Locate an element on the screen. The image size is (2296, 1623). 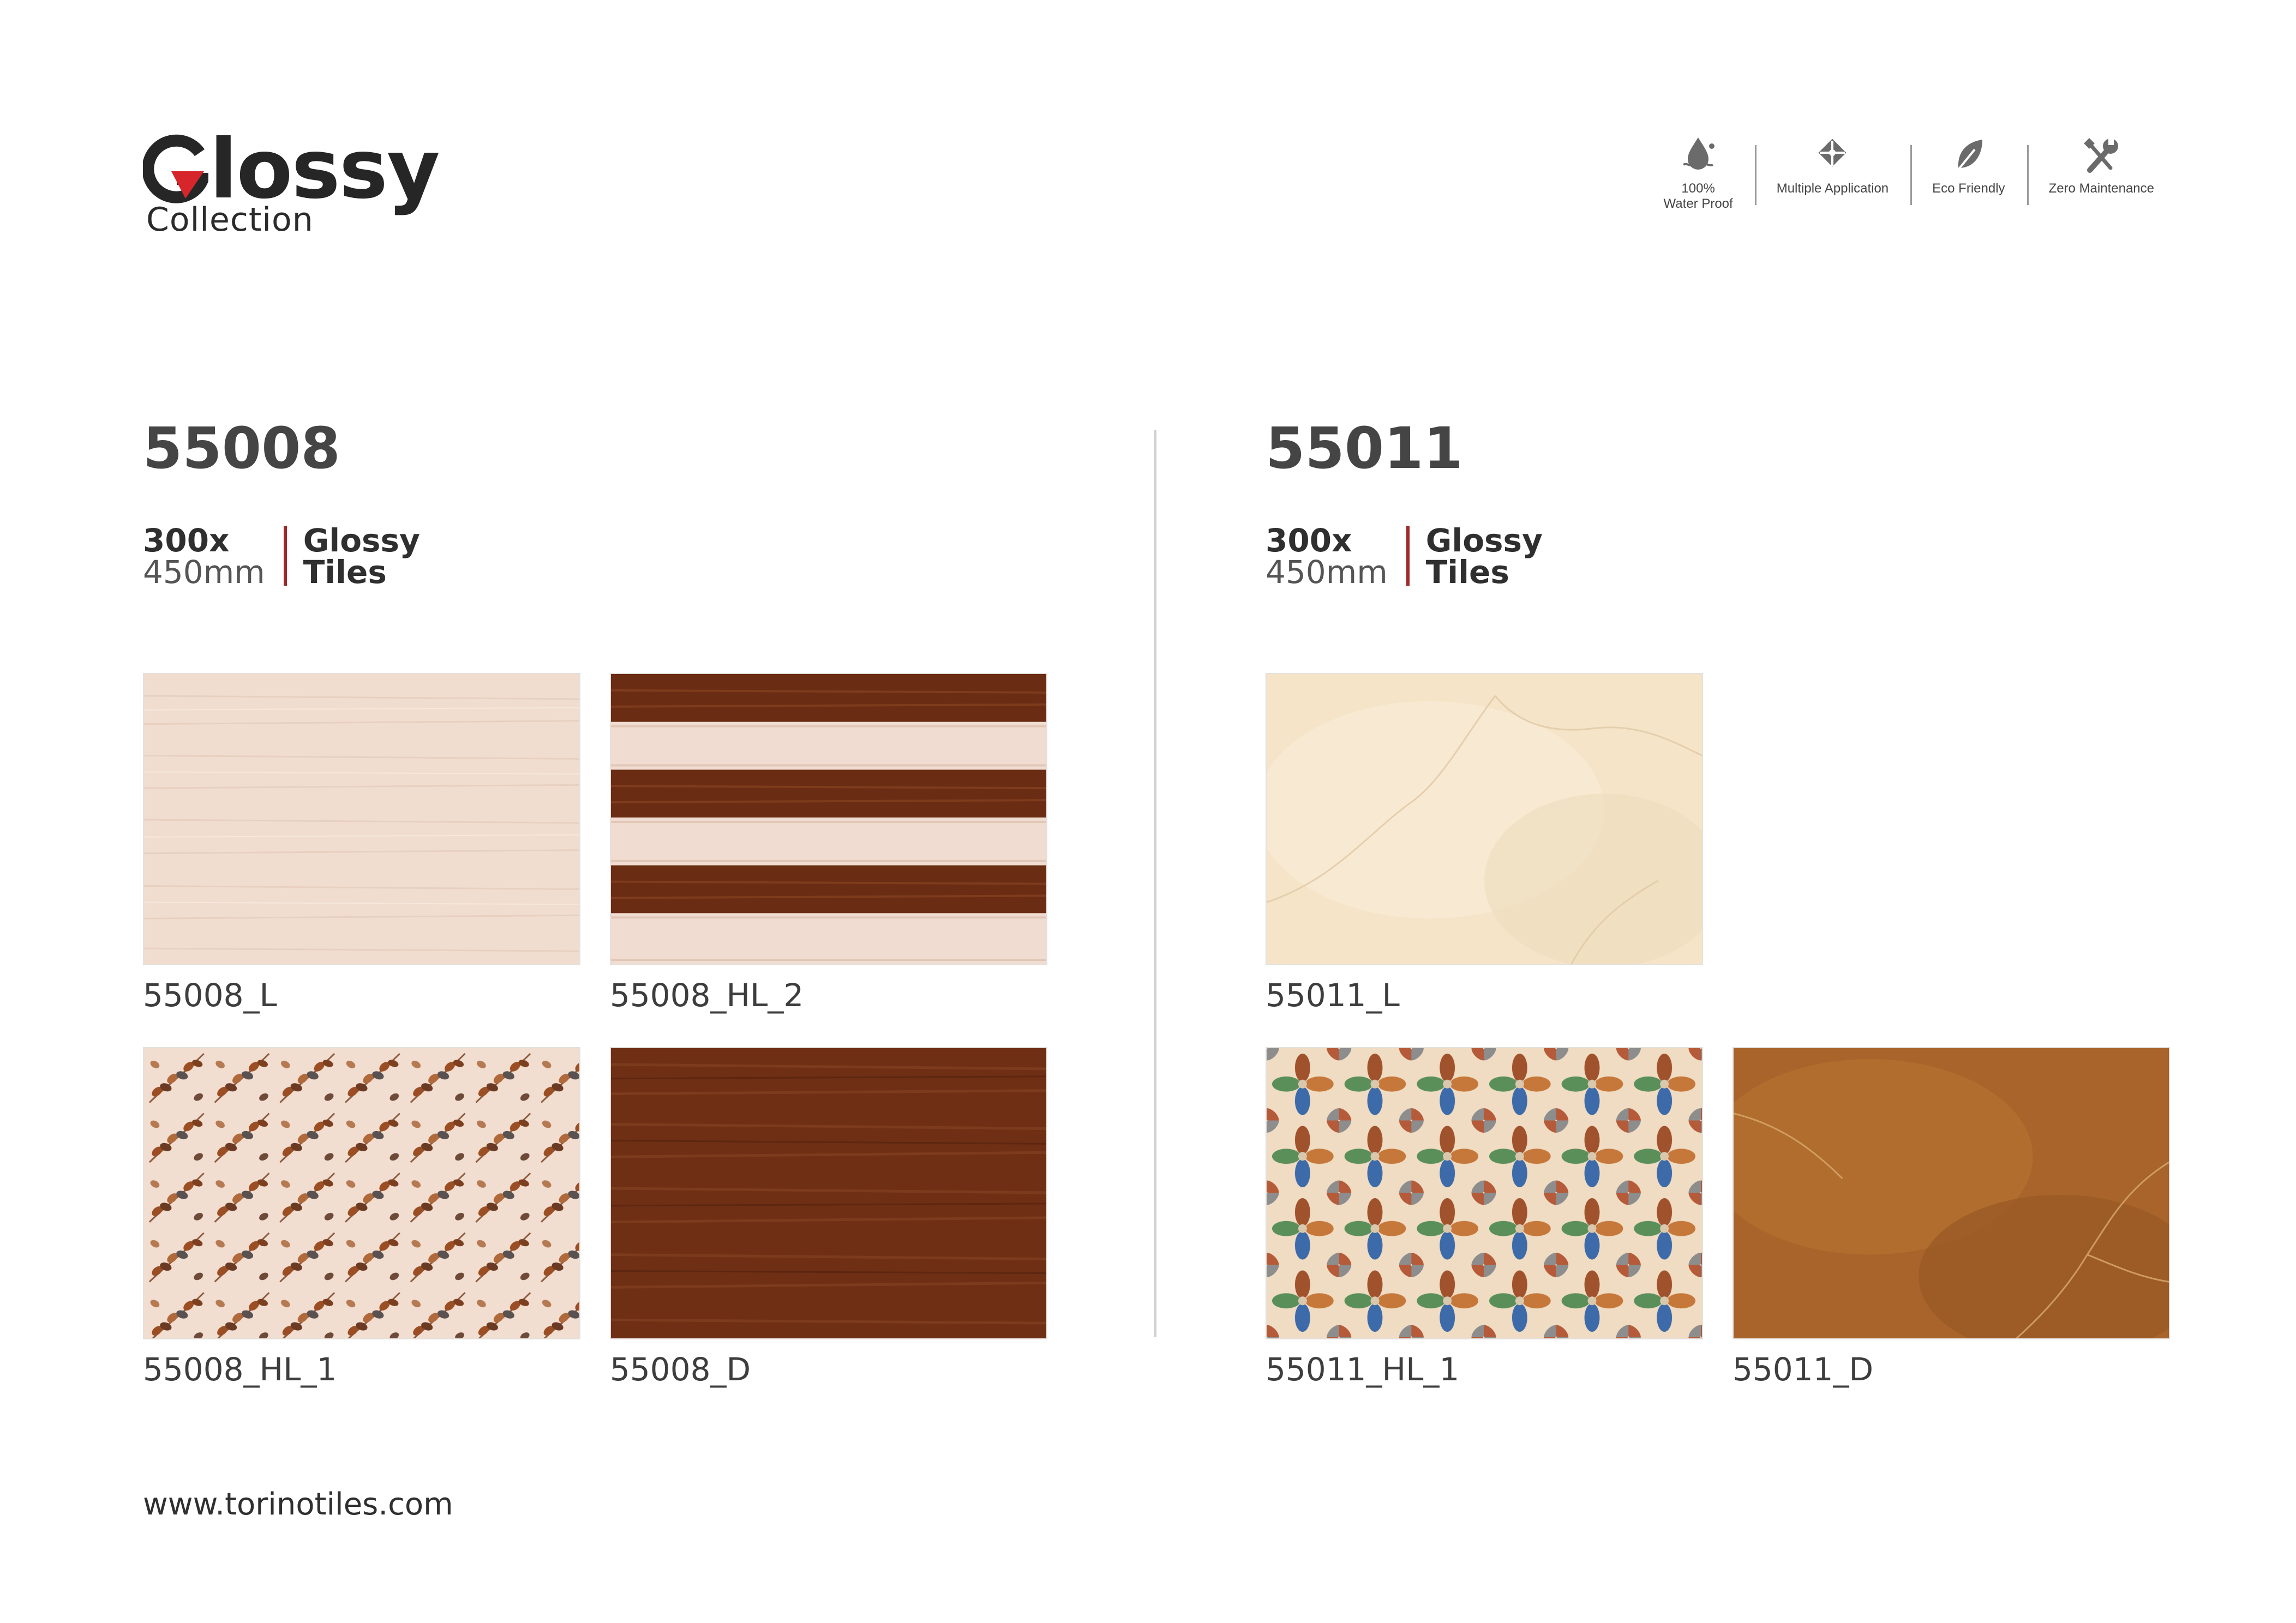
tile-image-cream-marble is located at coordinates (1484, 819).